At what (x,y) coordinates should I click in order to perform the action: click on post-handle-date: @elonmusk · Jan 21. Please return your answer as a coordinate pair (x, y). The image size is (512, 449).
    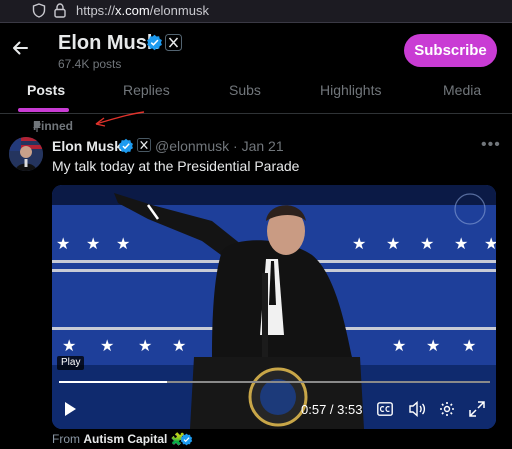
    Looking at the image, I should click on (219, 146).